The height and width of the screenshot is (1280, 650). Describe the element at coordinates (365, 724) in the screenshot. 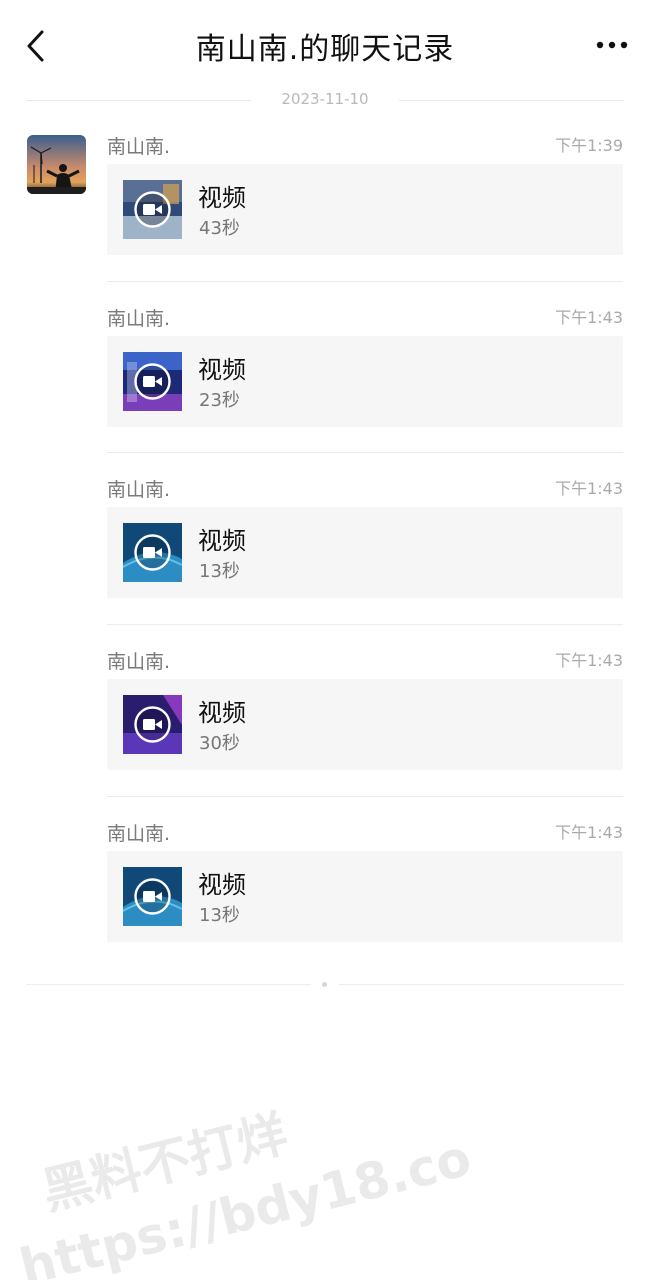

I see `video-message-card: 视频 30秒` at that location.